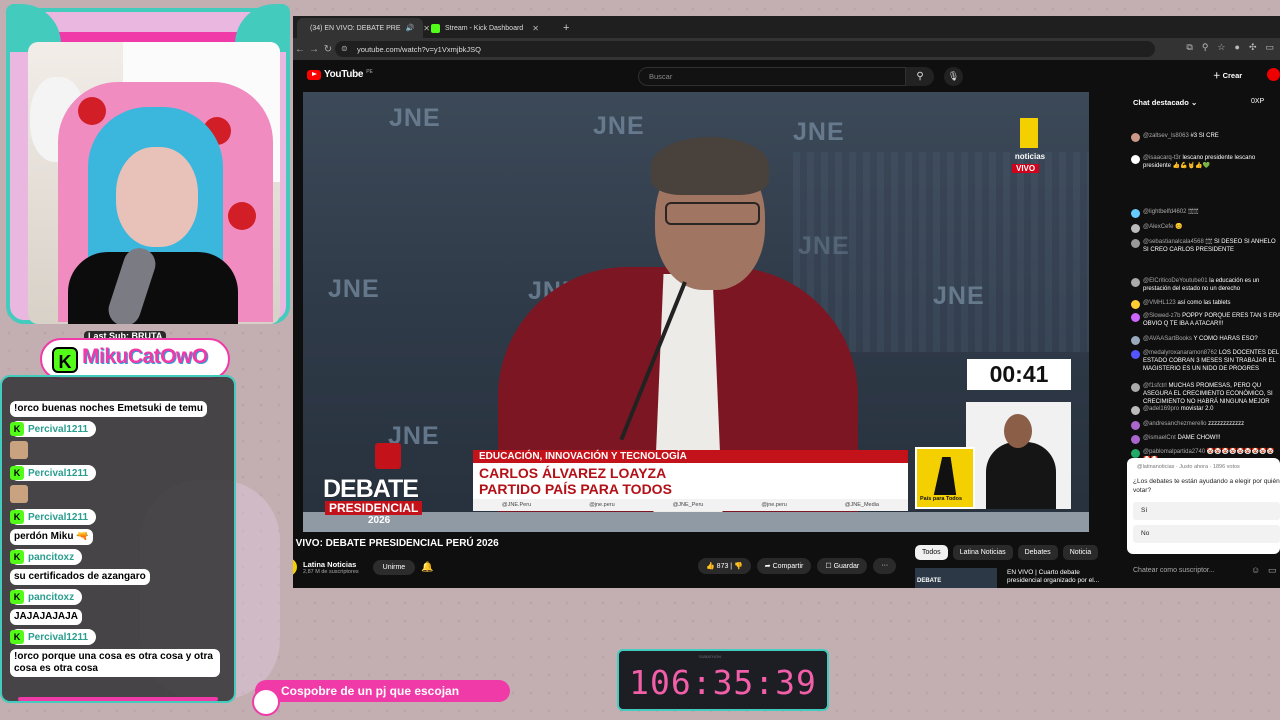  What do you see at coordinates (1164, 212) in the screenshot?
I see `chat-username: @lightbelfd4602` at bounding box center [1164, 212].